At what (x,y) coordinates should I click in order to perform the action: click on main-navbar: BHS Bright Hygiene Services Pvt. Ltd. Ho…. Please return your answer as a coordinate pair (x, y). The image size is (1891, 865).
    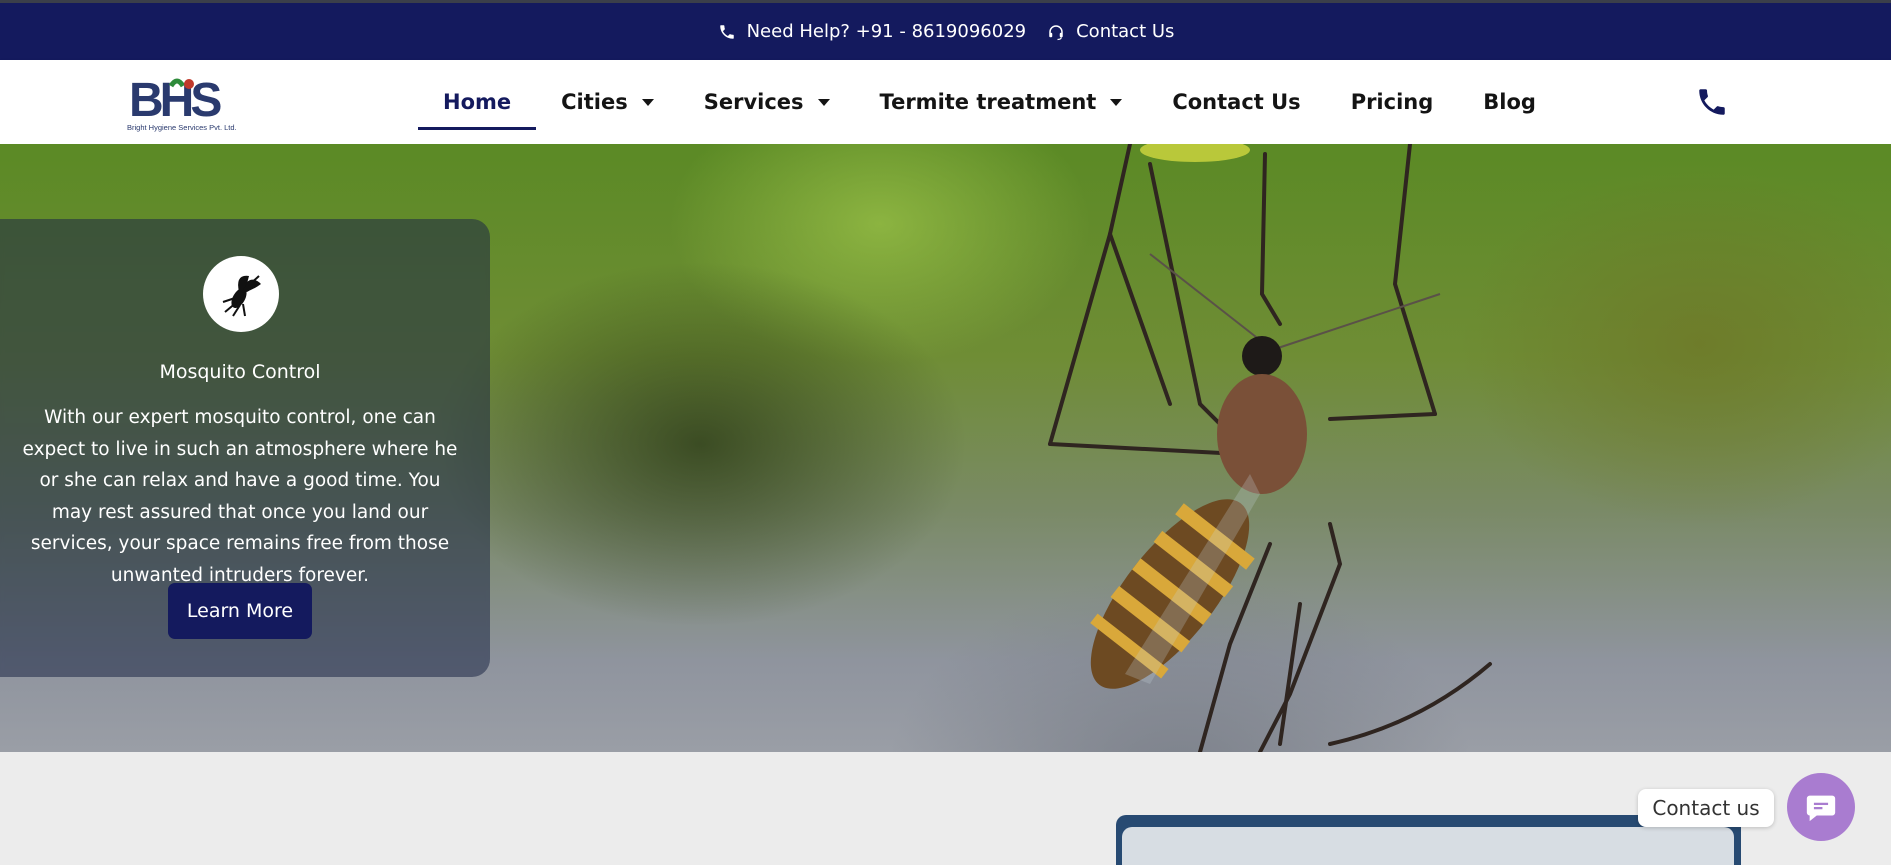
    Looking at the image, I should click on (945, 102).